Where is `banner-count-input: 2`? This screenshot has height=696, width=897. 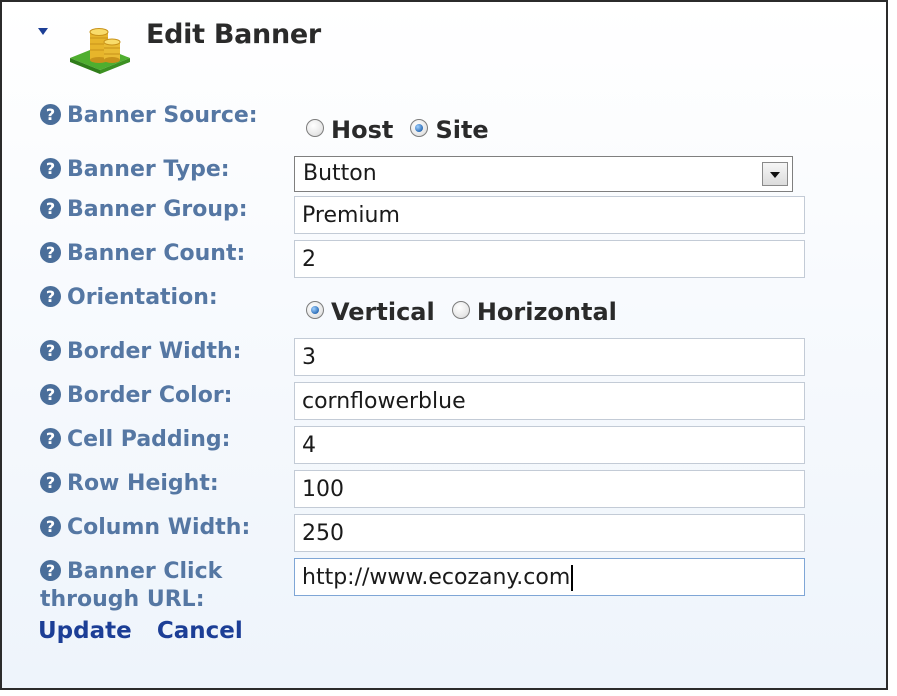 banner-count-input: 2 is located at coordinates (549, 259).